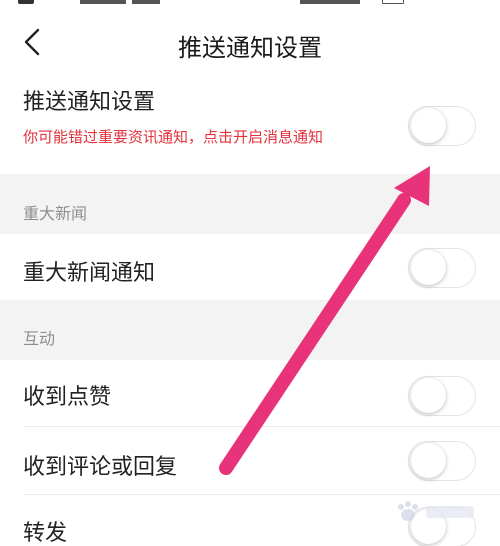  I want to click on section-header-major-news: 重大新闻, so click(250, 204).